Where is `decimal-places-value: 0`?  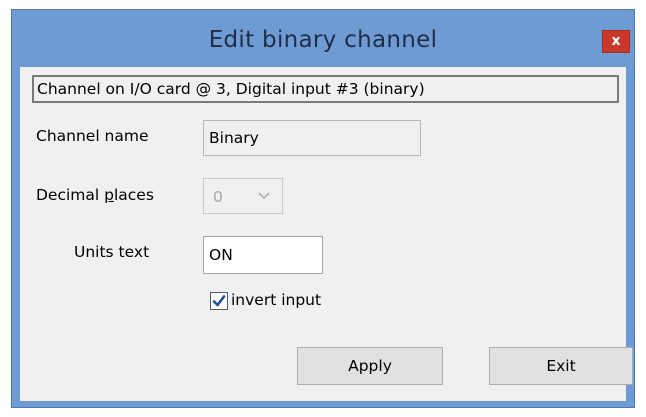
decimal-places-value: 0 is located at coordinates (218, 197).